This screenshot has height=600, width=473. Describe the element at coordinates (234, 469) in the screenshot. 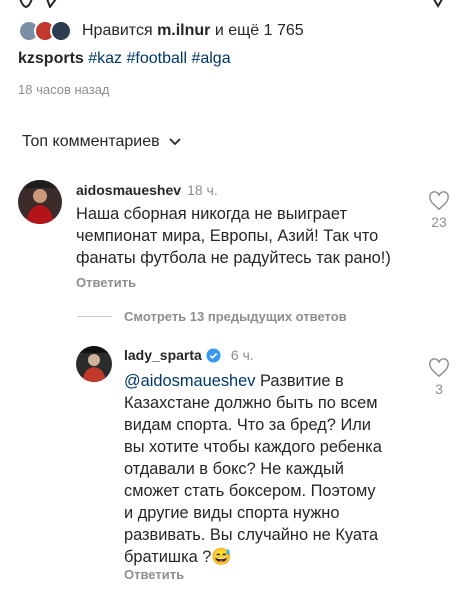

I see `reply-line: отдавали в бокс? Не каждый` at that location.